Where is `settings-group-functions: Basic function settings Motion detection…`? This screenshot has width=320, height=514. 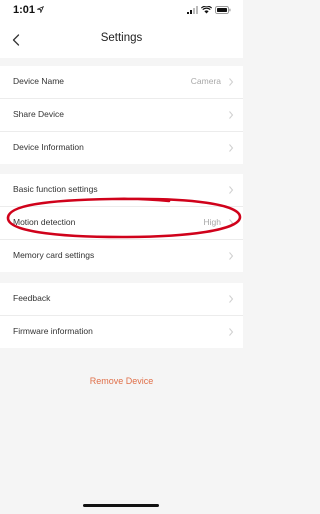
settings-group-functions: Basic function settings Motion detection… is located at coordinates (121, 223).